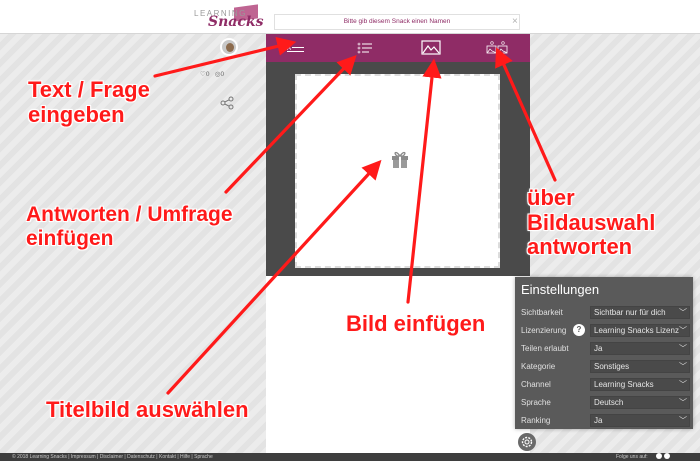  I want to click on select-value: Deutsch, so click(609, 402).